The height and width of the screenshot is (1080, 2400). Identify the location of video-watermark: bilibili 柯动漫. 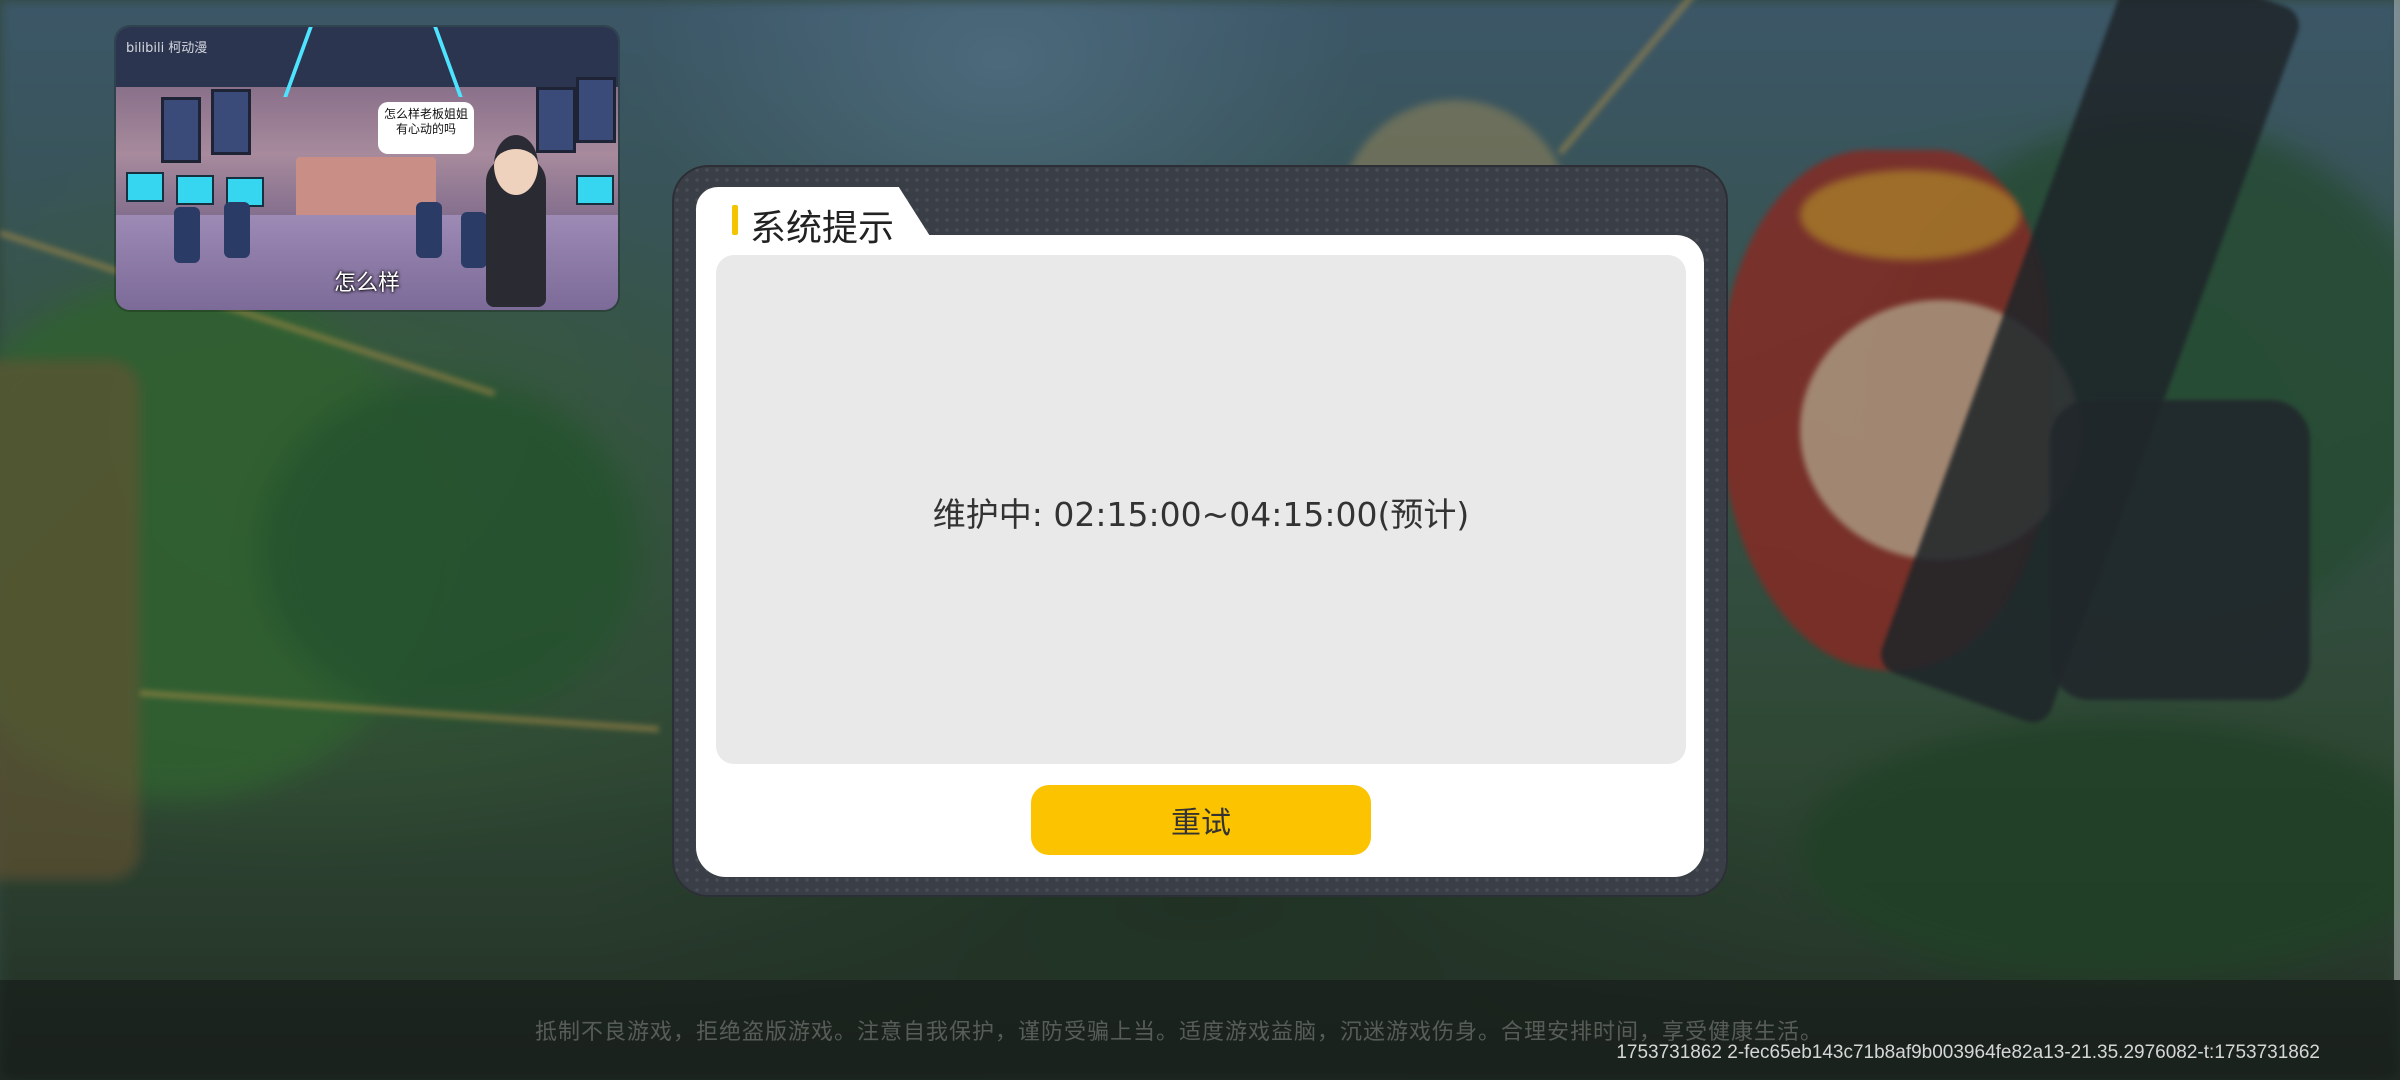
(167, 48).